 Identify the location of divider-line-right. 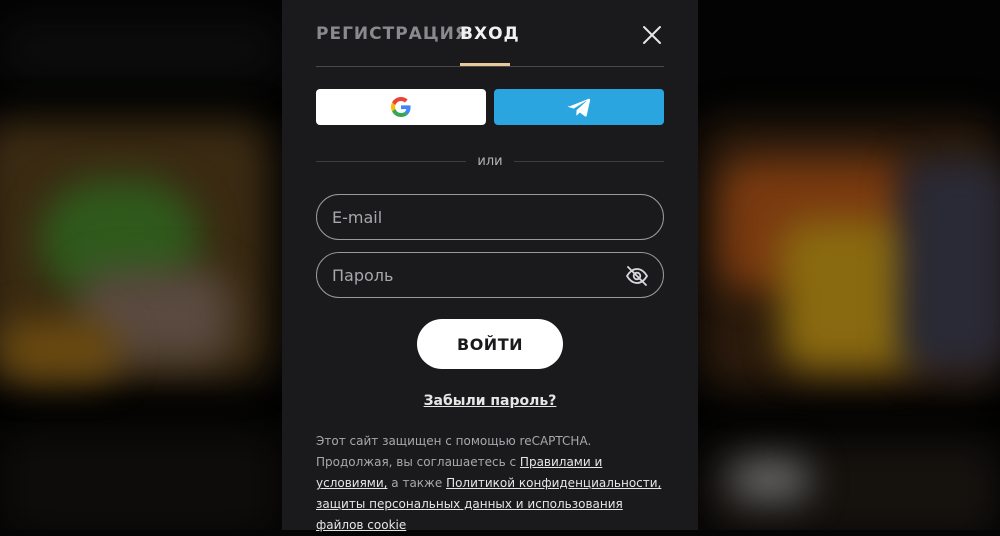
(589, 161).